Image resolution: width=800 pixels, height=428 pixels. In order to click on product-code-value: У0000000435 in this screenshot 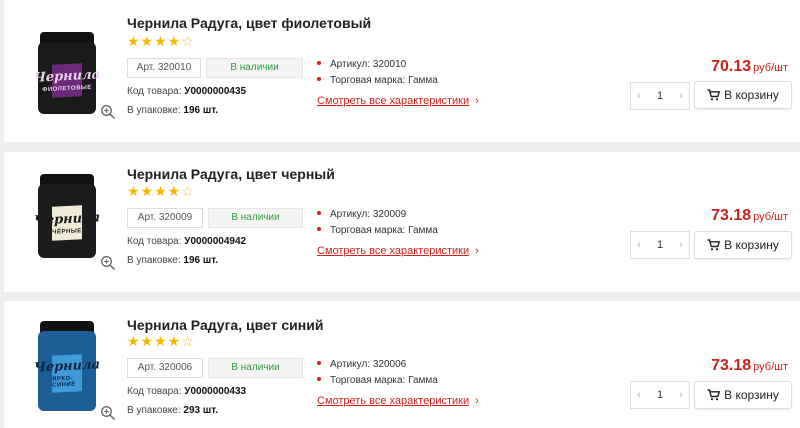, I will do `click(215, 91)`.